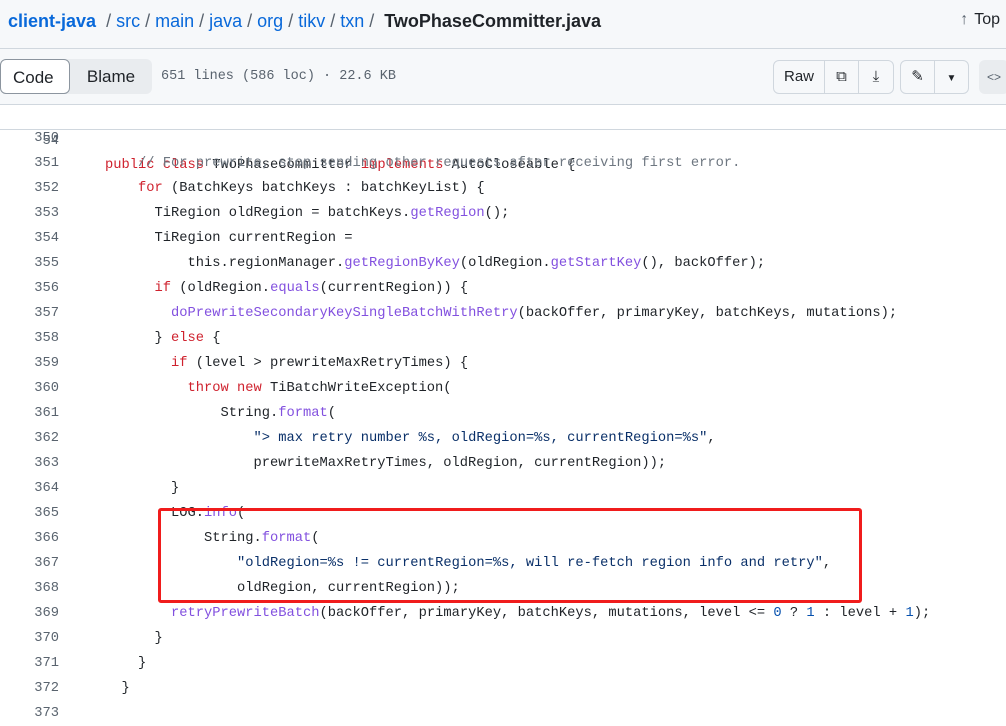  Describe the element at coordinates (992, 77) in the screenshot. I see `symbols-button: <>` at that location.